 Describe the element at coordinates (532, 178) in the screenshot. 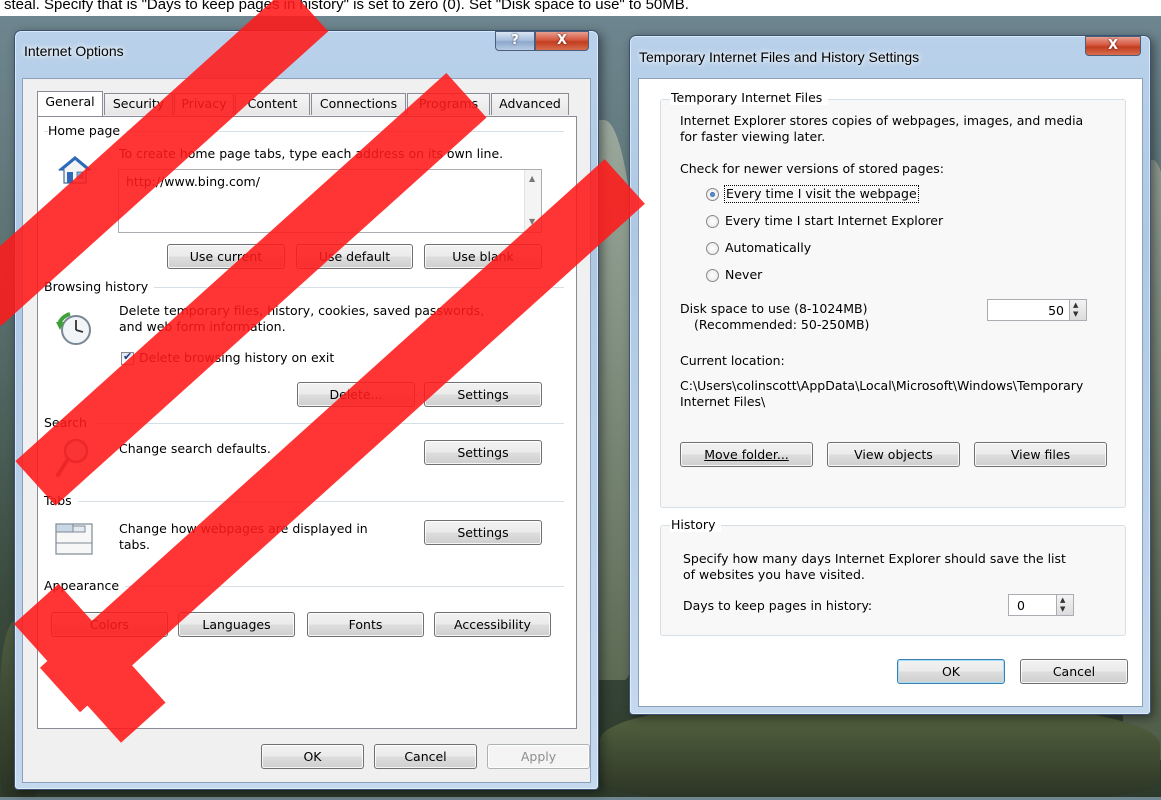

I see `scroll-up-icon: ▲` at that location.